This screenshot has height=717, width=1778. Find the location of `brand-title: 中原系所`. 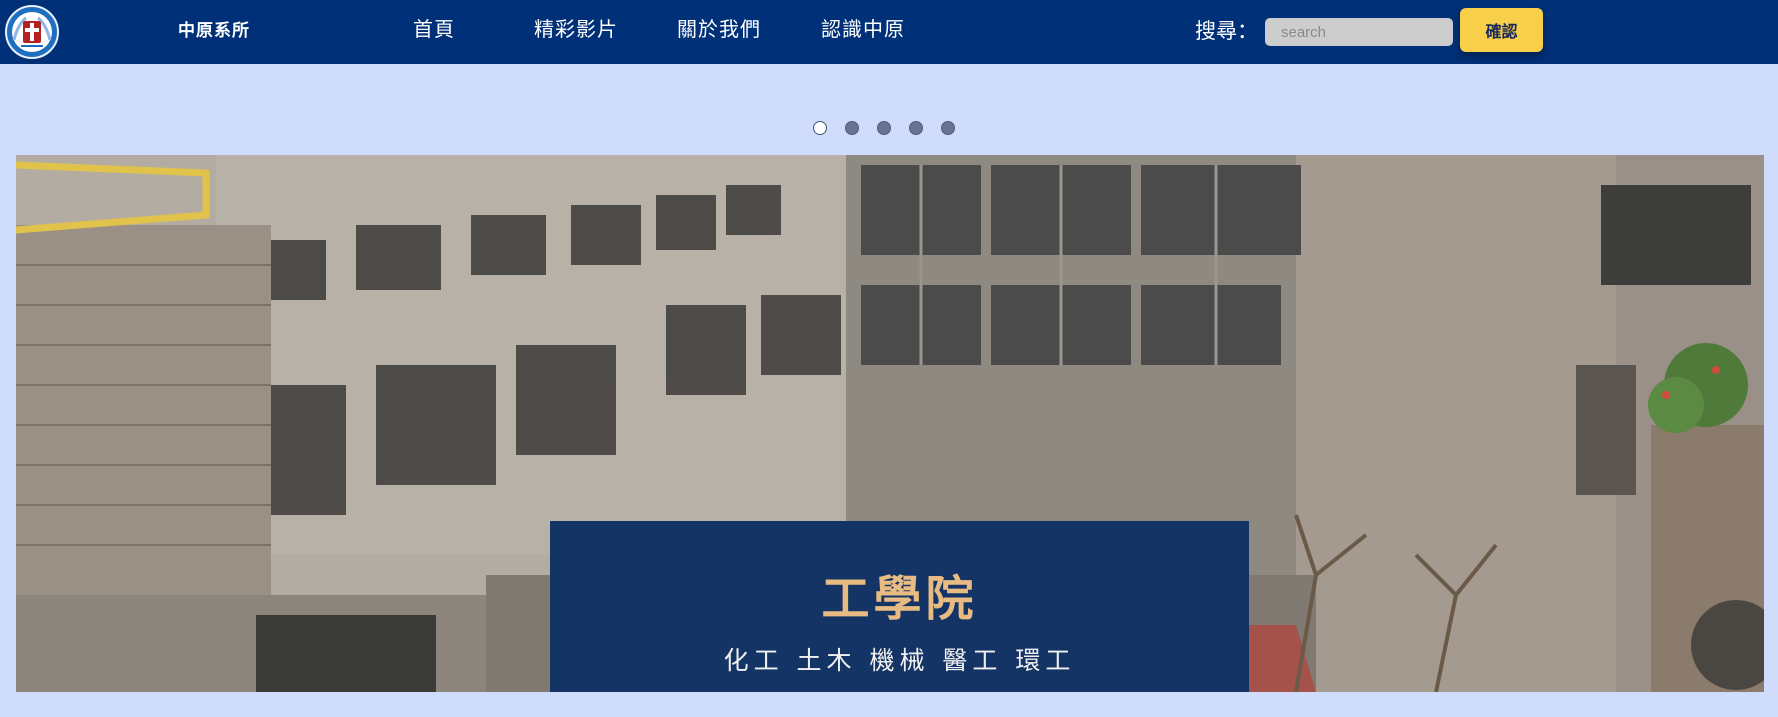

brand-title: 中原系所 is located at coordinates (214, 28).